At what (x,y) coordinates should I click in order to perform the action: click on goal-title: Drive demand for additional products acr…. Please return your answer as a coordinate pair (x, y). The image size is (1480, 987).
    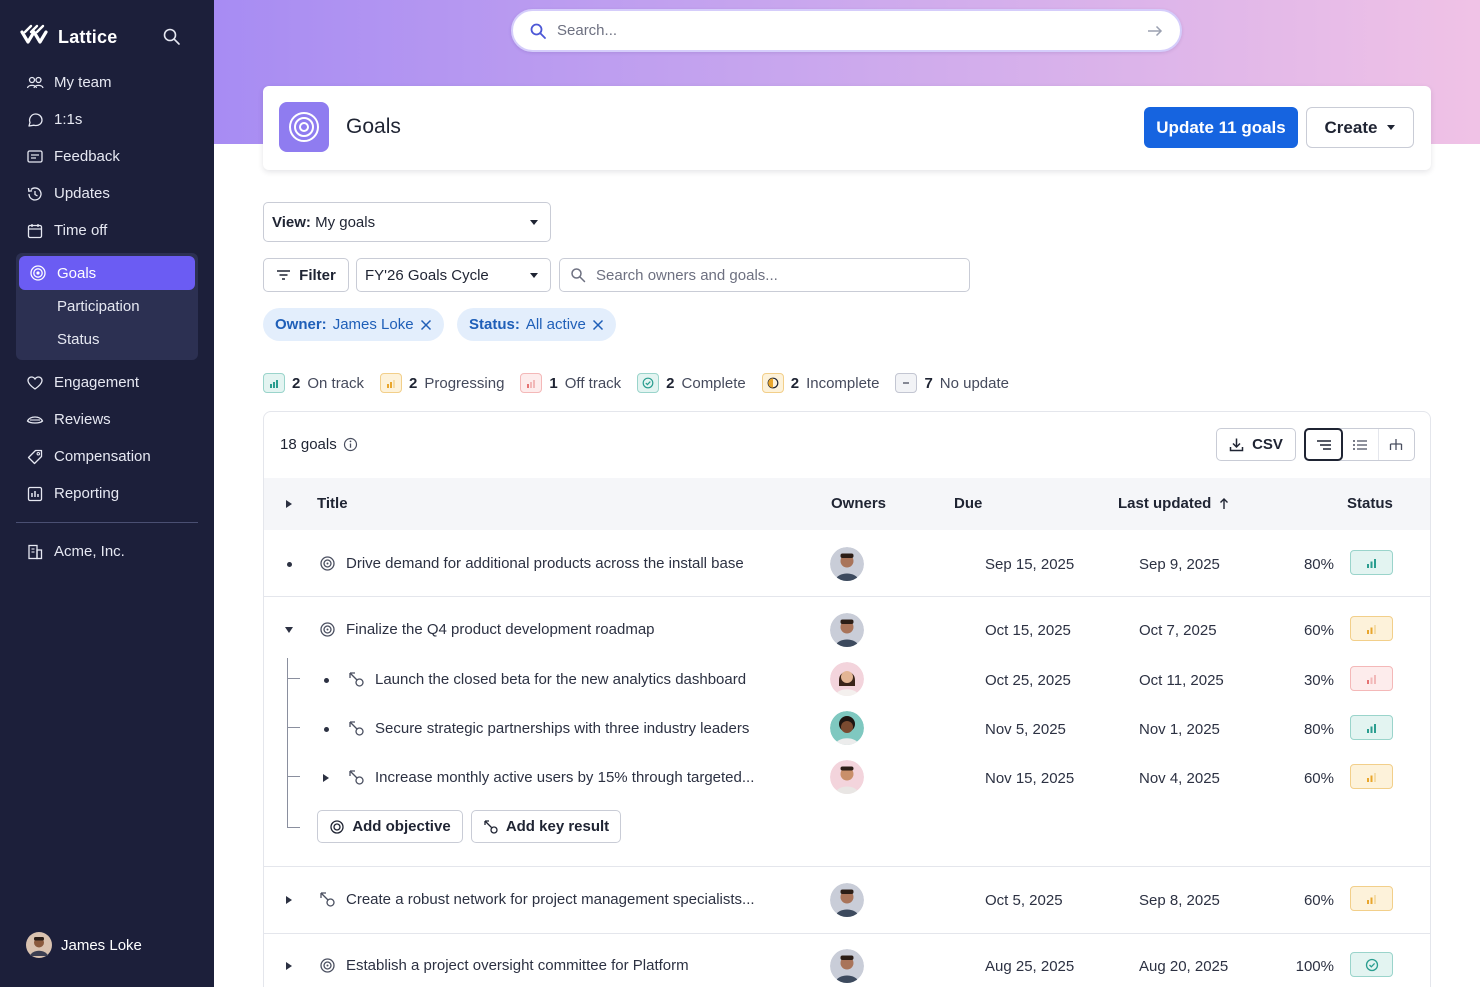
    Looking at the image, I should click on (531, 563).